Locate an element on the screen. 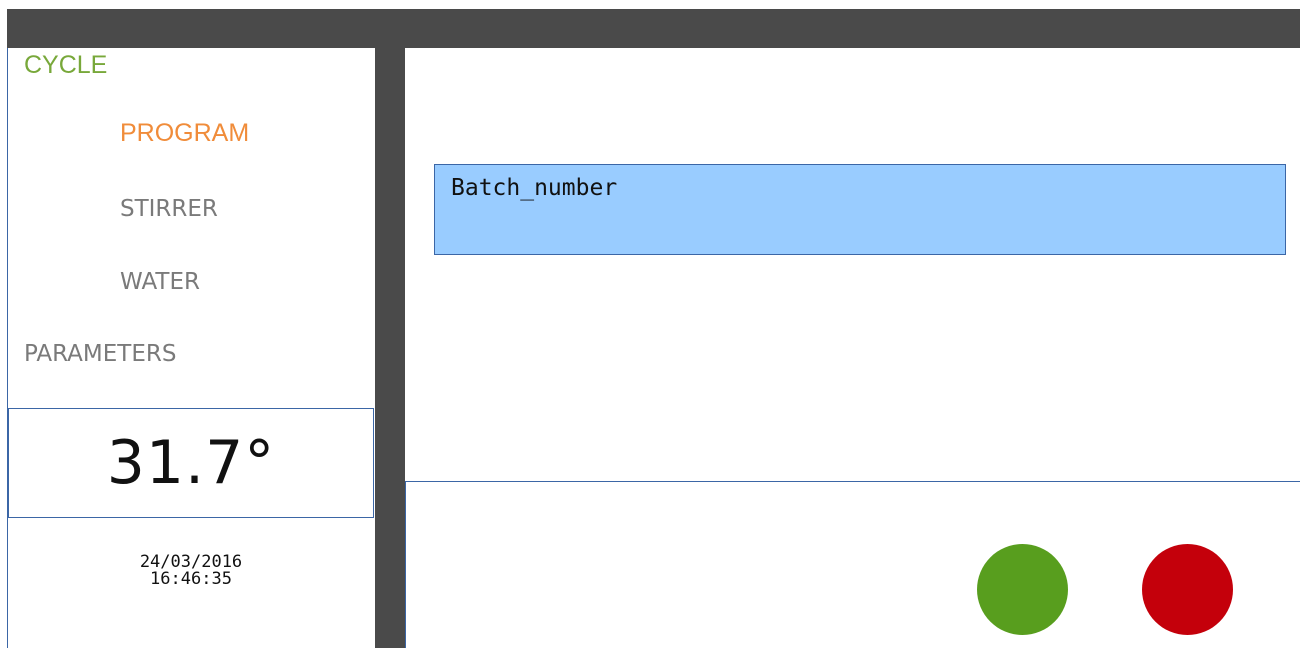 The image size is (1300, 648). nav-cycle: CYCLE is located at coordinates (65, 65).